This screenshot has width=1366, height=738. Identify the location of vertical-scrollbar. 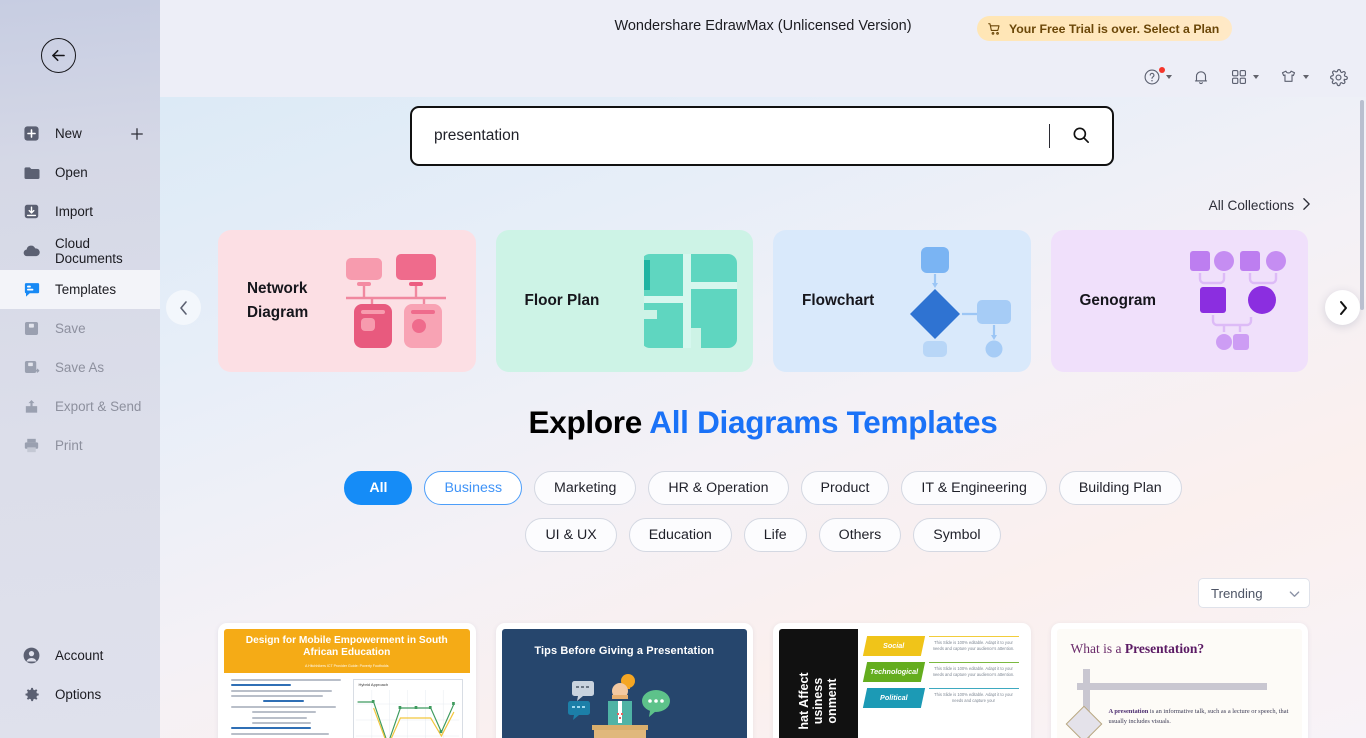
(1362, 417).